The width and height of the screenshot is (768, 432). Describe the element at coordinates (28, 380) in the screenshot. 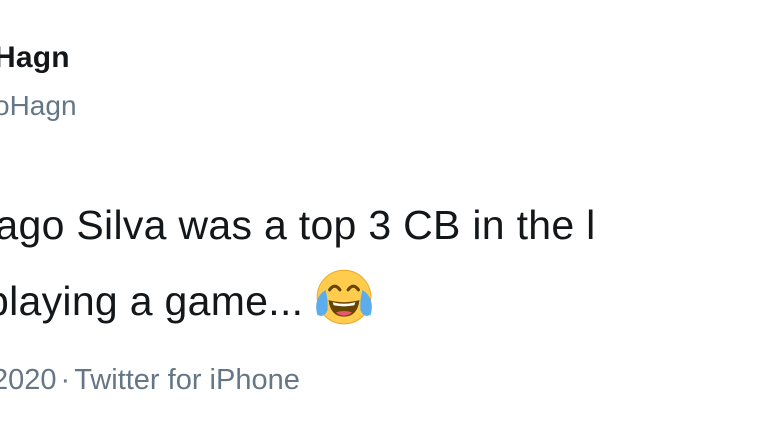

I see `tweet-date: 2020` at that location.